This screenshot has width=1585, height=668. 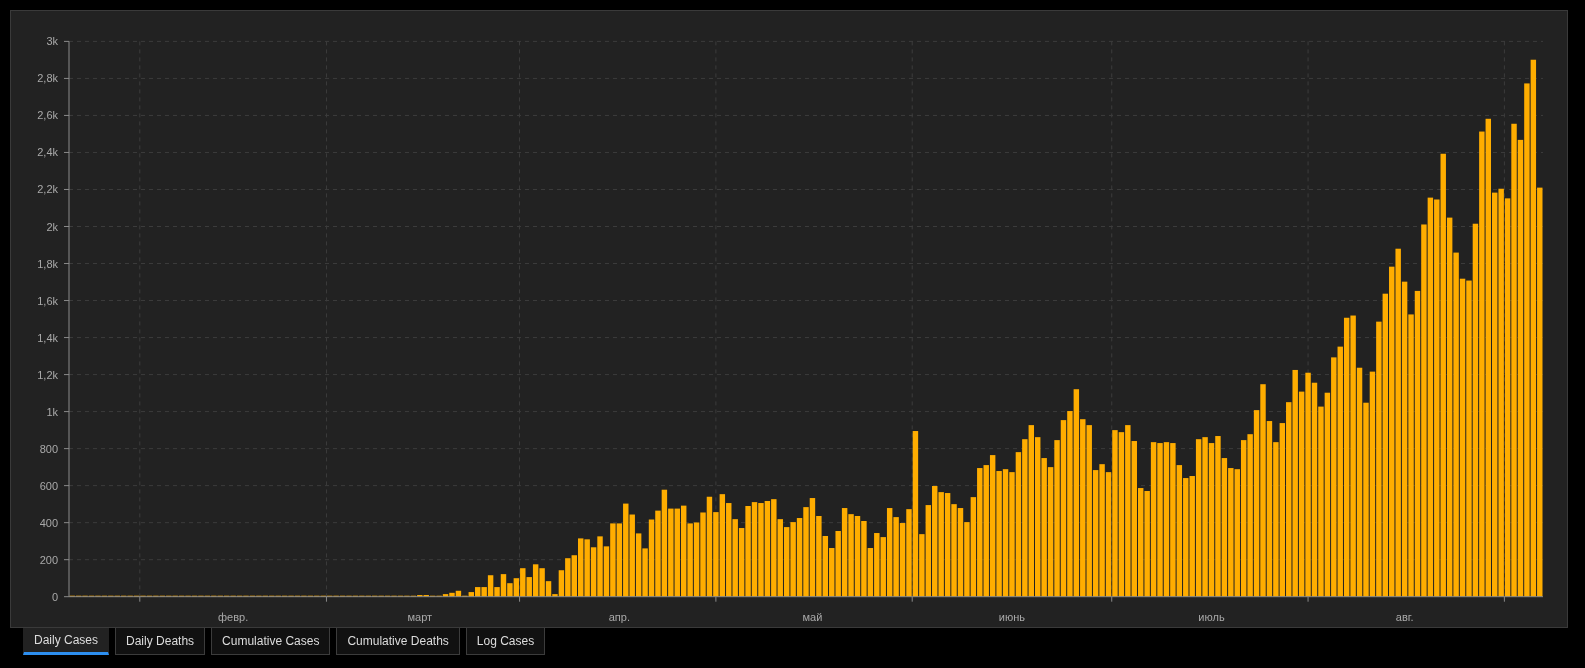 I want to click on y-axis-label: 1k, so click(x=52, y=411).